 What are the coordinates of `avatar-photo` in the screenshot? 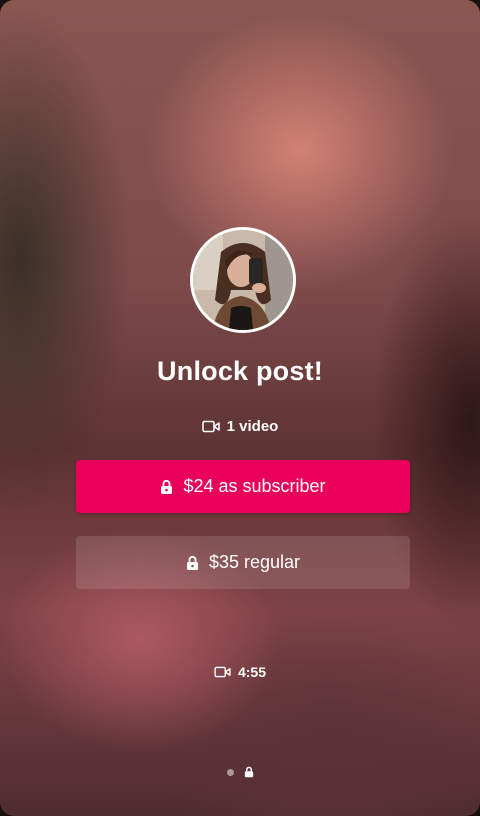 It's located at (243, 280).